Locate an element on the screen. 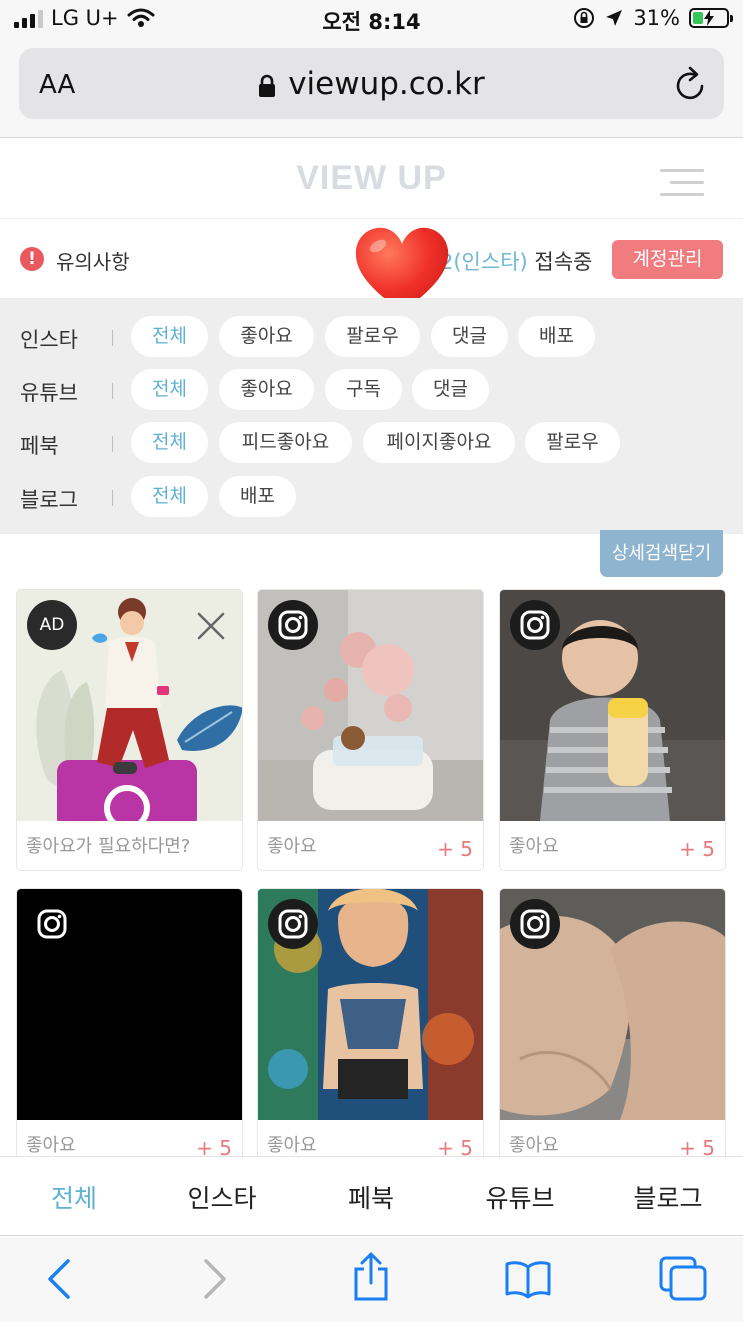  ad-badge: AD is located at coordinates (52, 625).